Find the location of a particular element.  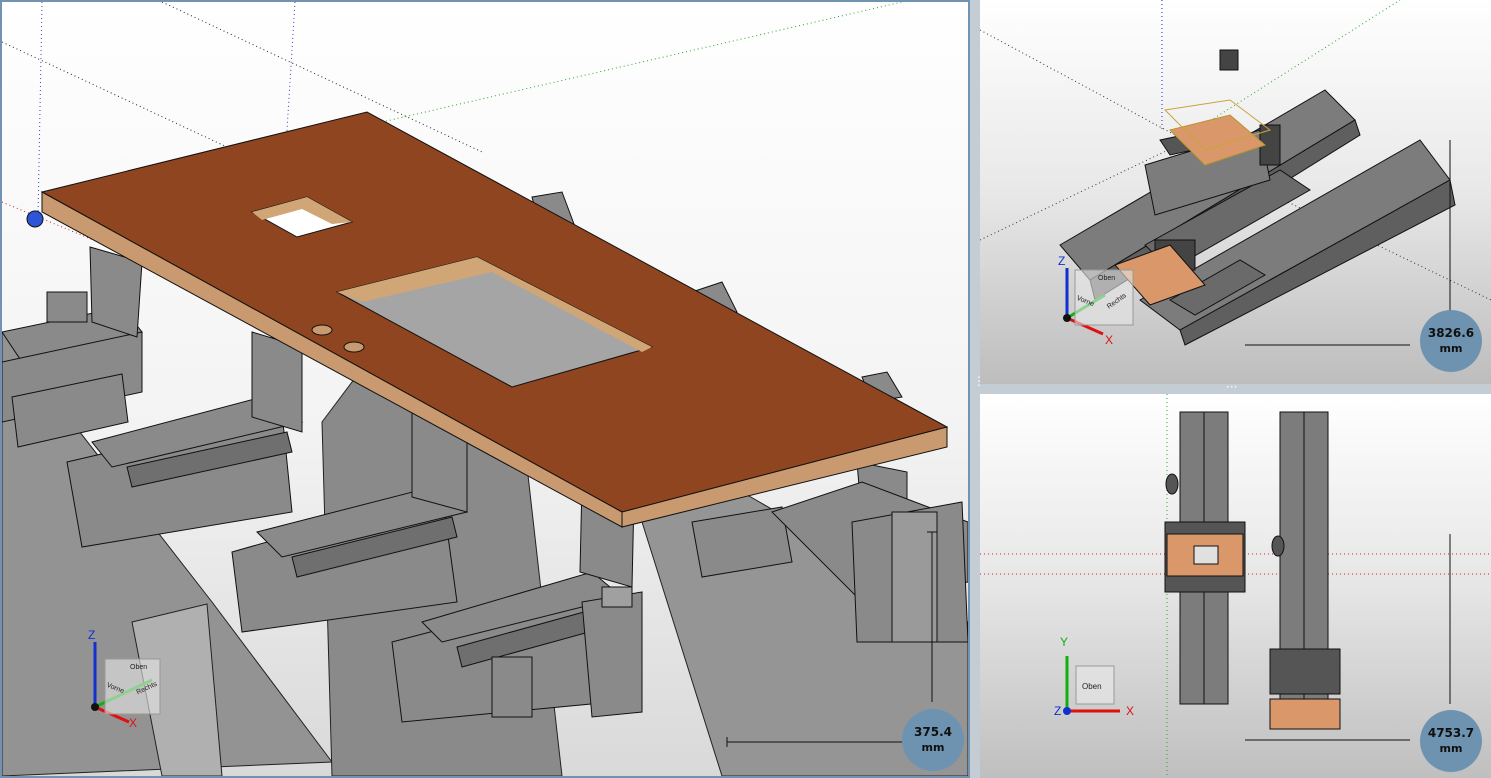

vertical-splitter: ⋮ is located at coordinates (977, 389).